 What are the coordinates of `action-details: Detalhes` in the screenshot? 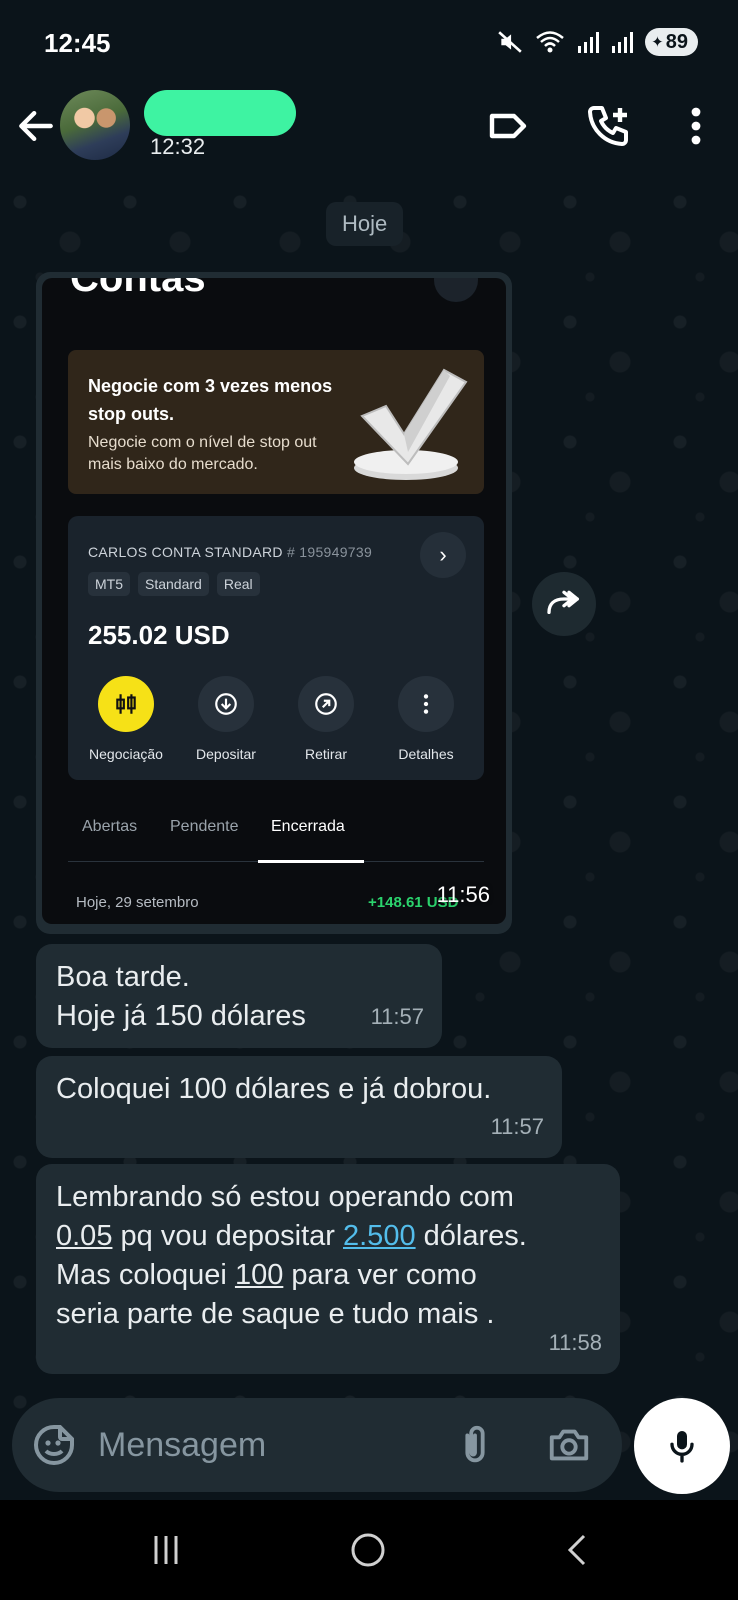 It's located at (426, 719).